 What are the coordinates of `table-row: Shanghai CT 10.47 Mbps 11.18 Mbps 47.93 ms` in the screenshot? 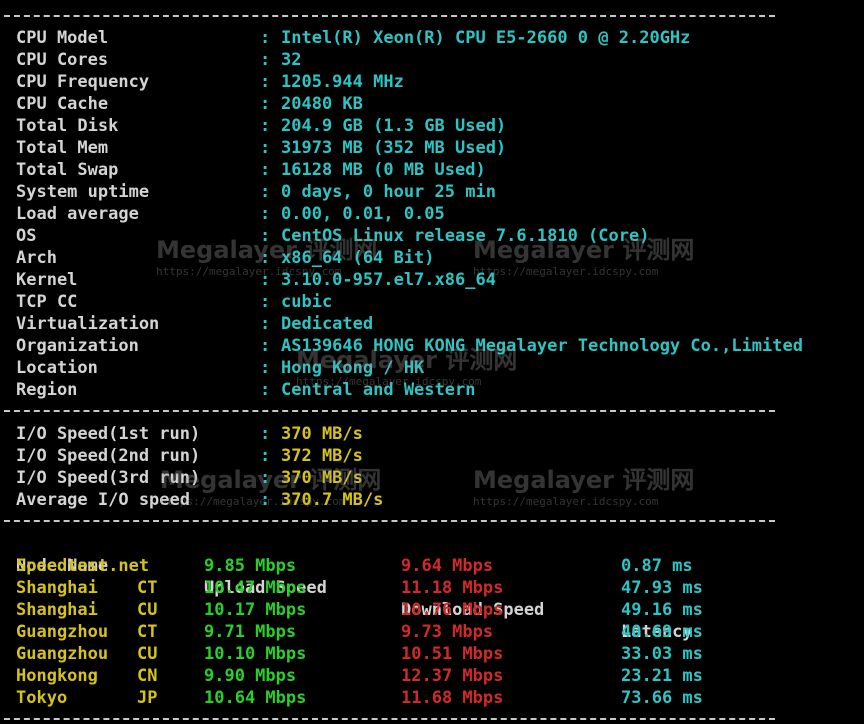 It's located at (432, 588).